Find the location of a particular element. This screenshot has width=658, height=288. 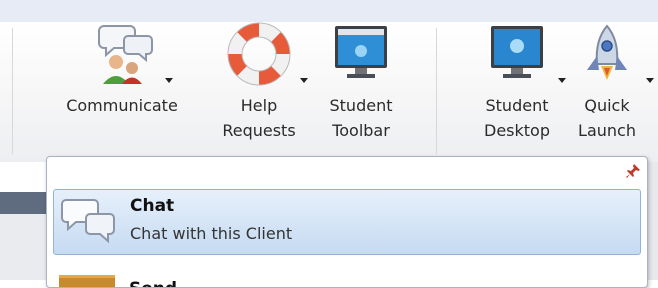

pin-icon is located at coordinates (633, 173).